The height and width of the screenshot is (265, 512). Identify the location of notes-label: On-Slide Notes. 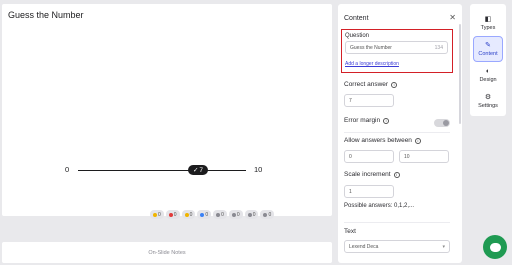
(167, 252).